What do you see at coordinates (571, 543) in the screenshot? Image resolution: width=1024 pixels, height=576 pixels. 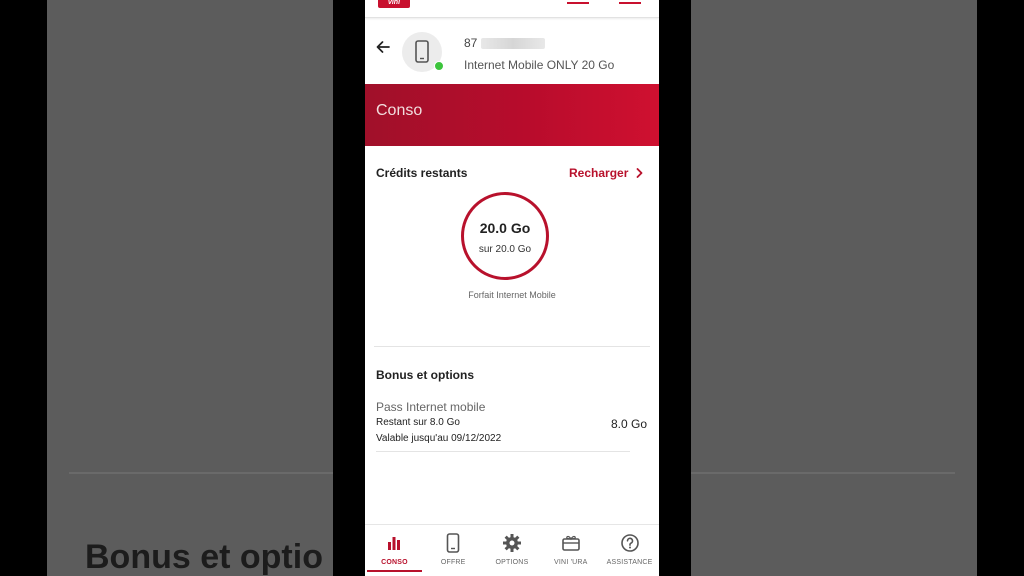 I see `gift-card-icon` at bounding box center [571, 543].